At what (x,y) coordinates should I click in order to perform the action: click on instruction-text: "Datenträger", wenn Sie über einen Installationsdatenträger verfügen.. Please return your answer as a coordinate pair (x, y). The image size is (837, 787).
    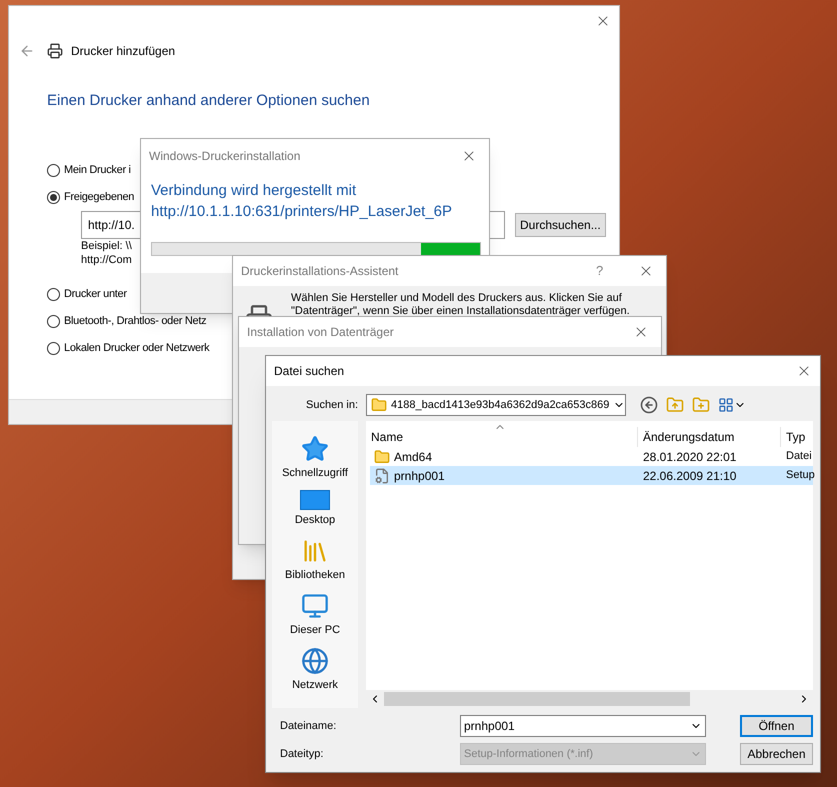
    Looking at the image, I should click on (460, 311).